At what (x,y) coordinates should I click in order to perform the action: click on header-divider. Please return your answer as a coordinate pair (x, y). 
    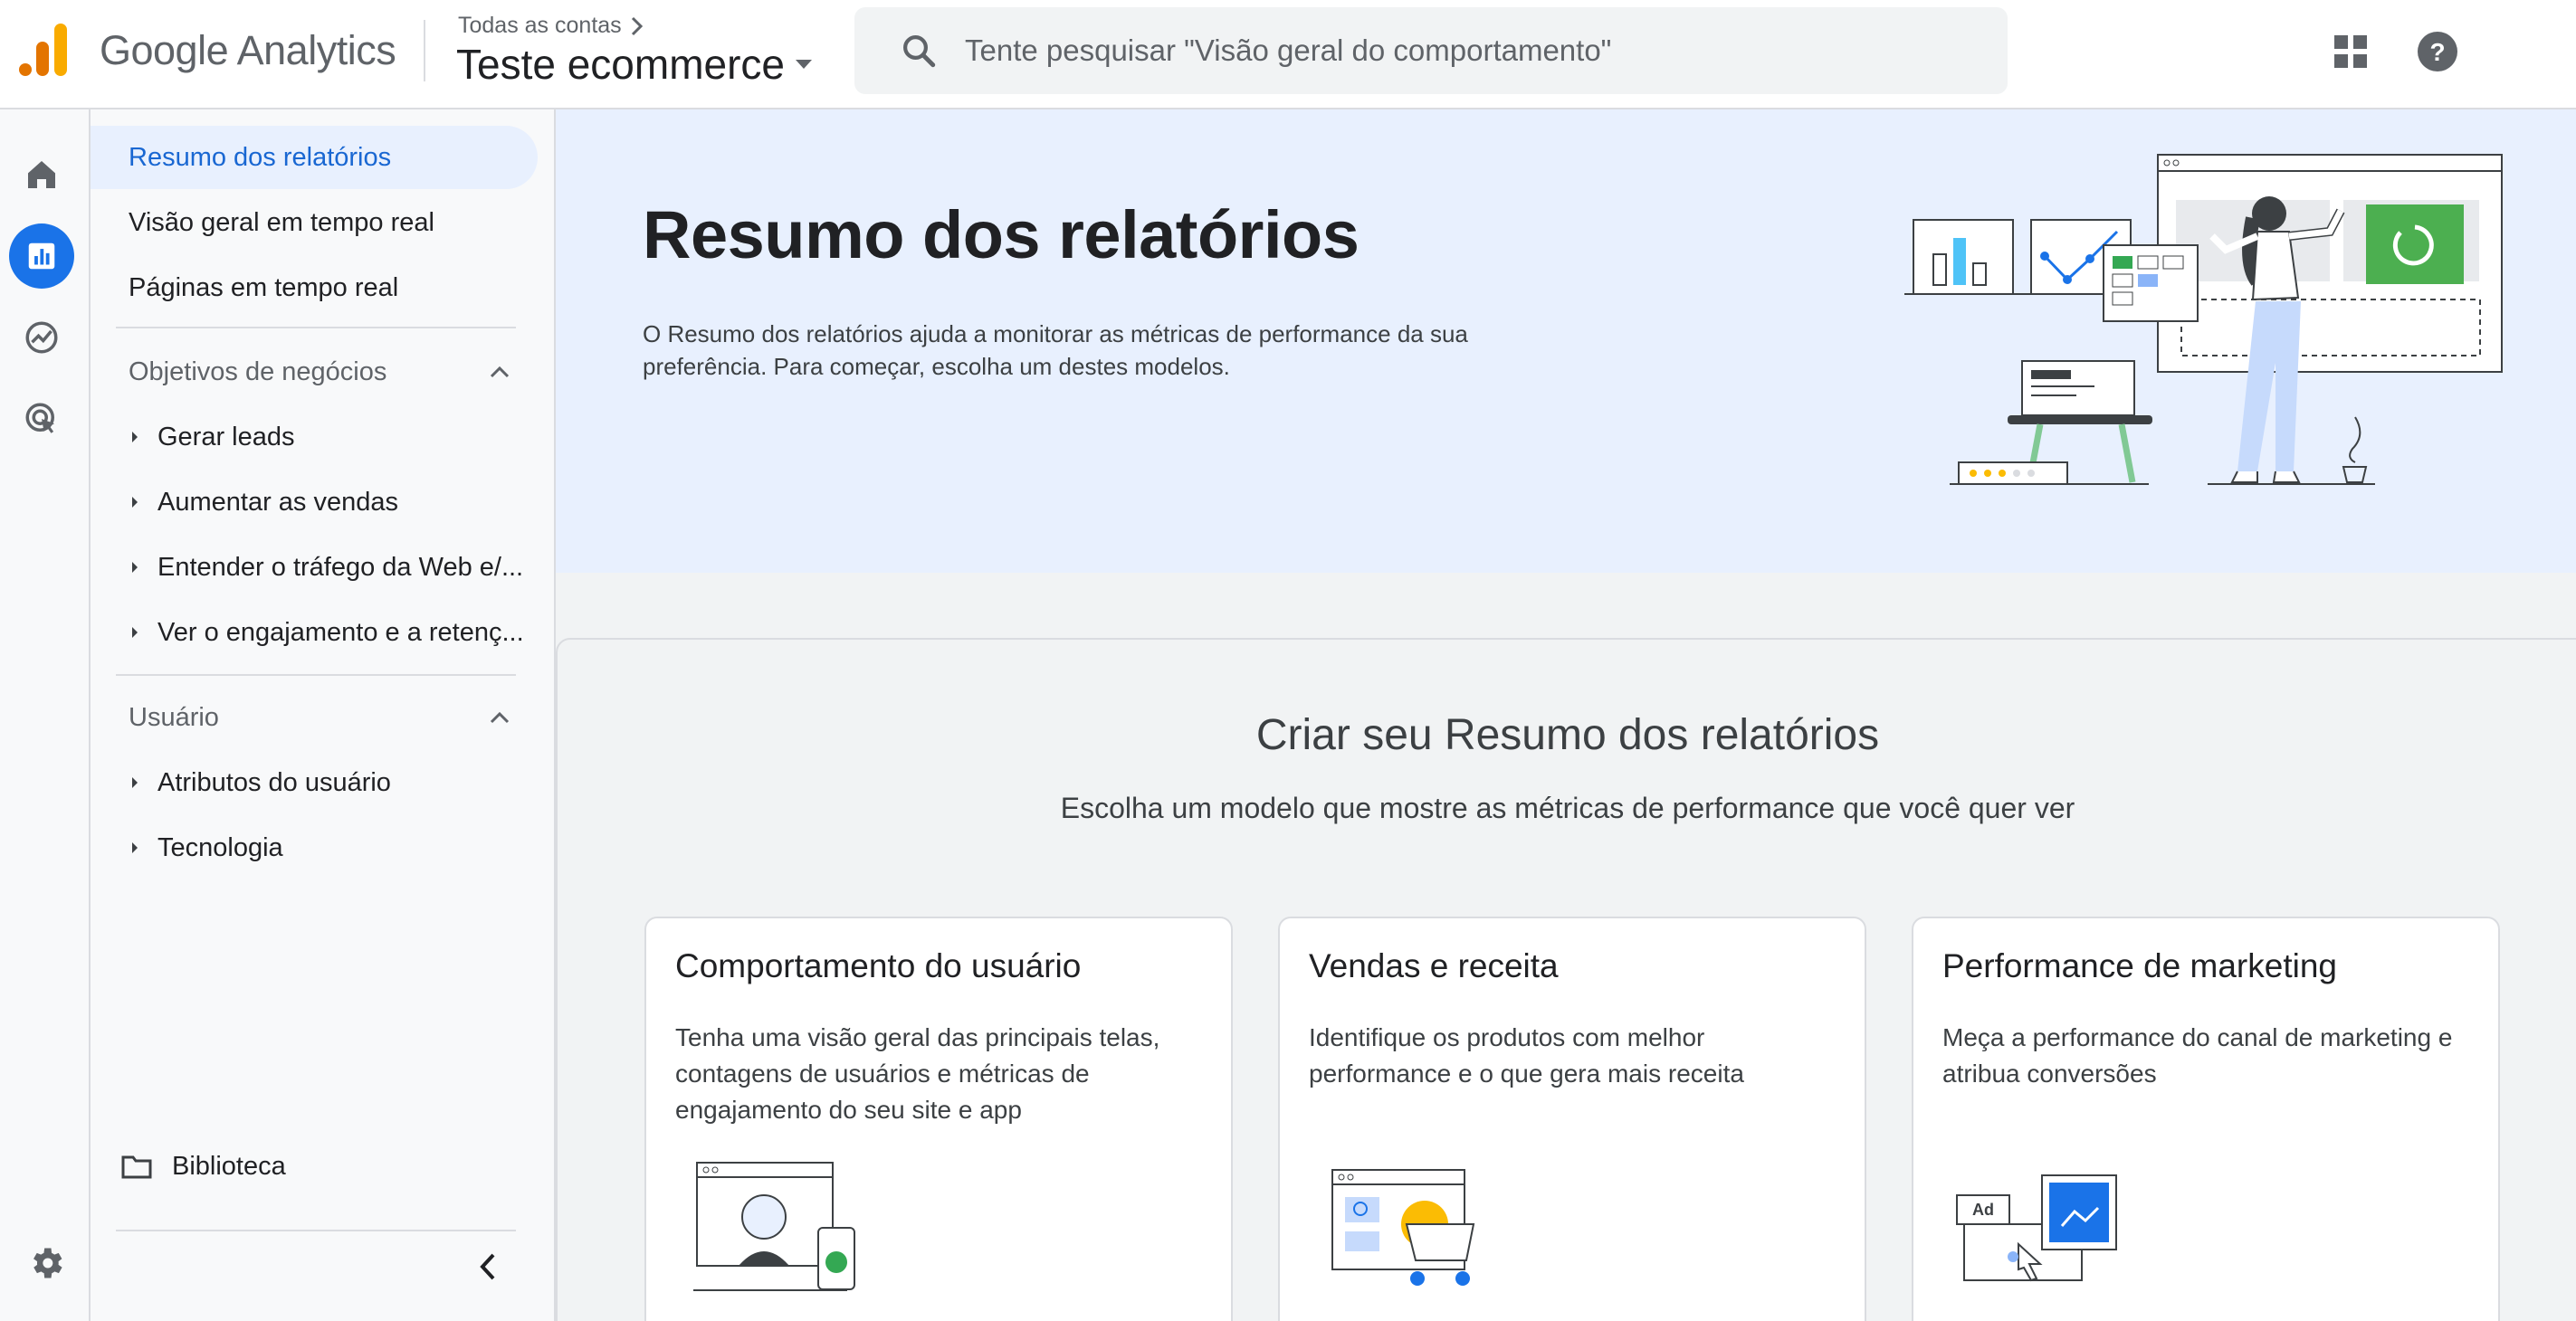
    Looking at the image, I should click on (424, 50).